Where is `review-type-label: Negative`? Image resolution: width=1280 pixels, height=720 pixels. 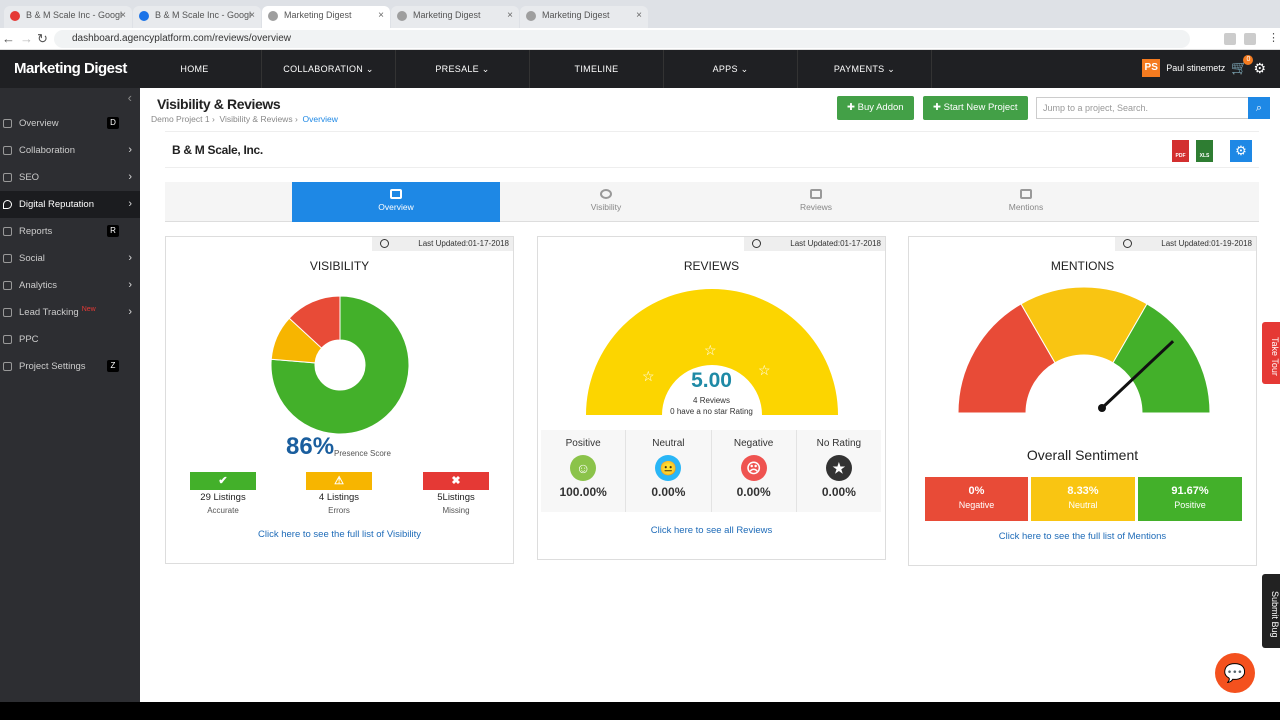
review-type-label: Negative is located at coordinates (753, 443).